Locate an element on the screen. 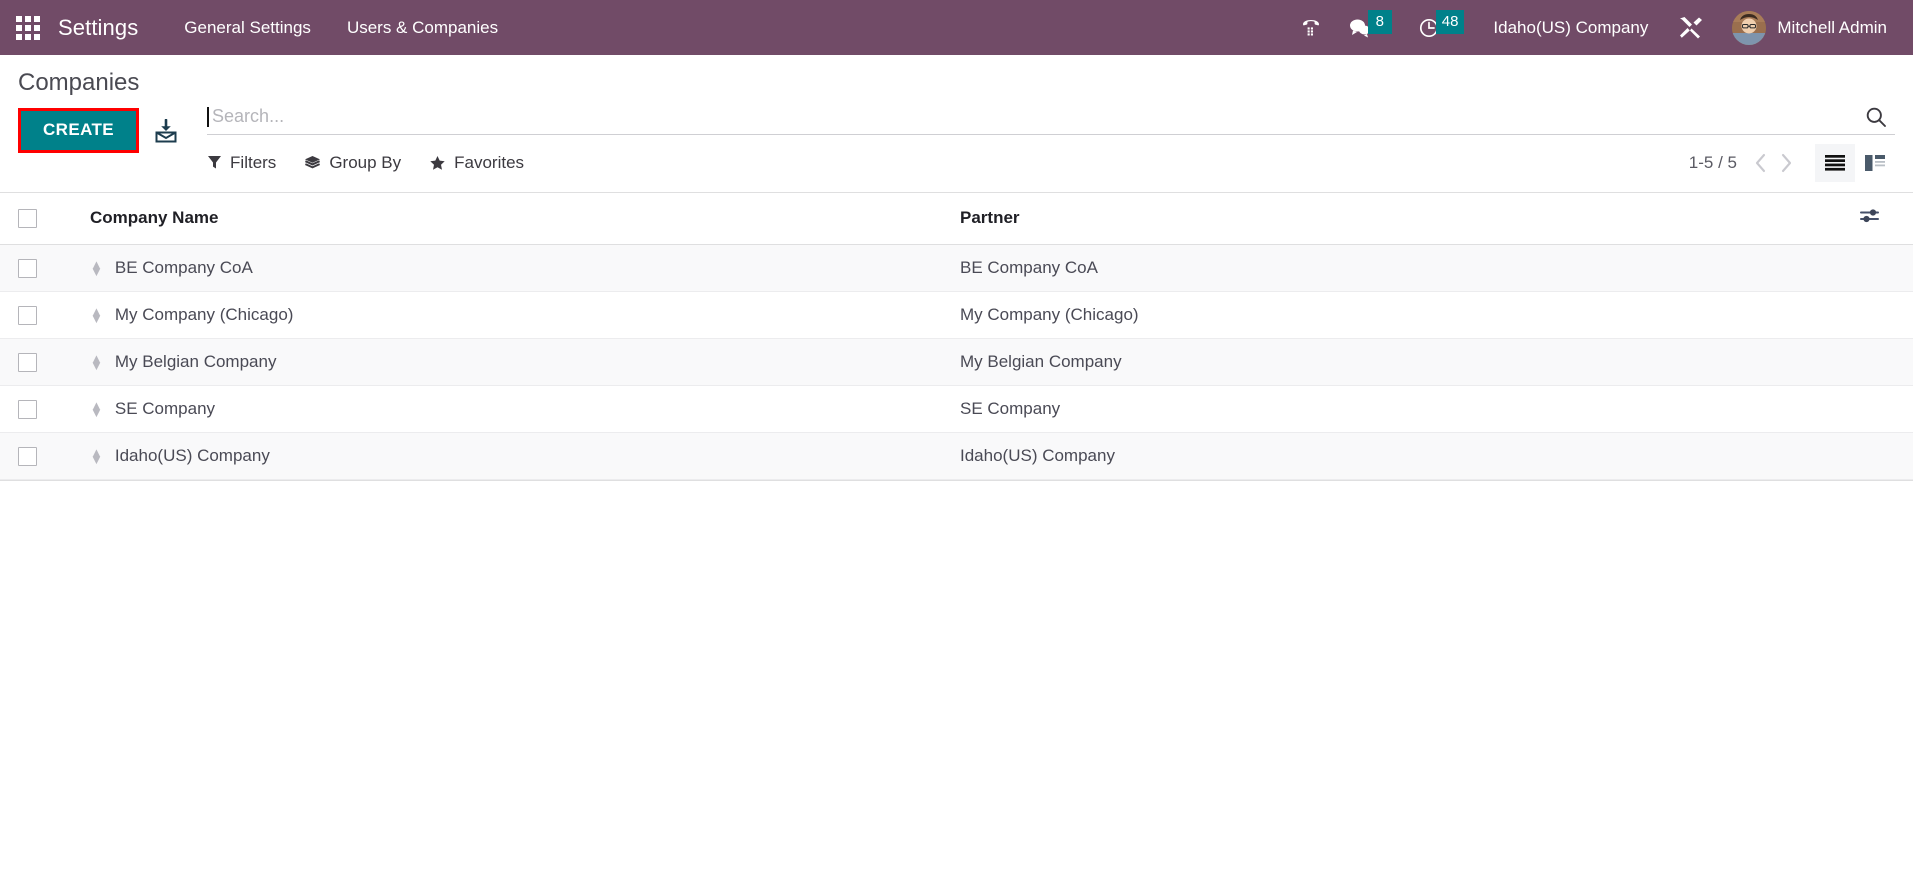  navbar-systray: 8 48 Idaho(US) Company Mitchell Admin is located at coordinates (1591, 27).